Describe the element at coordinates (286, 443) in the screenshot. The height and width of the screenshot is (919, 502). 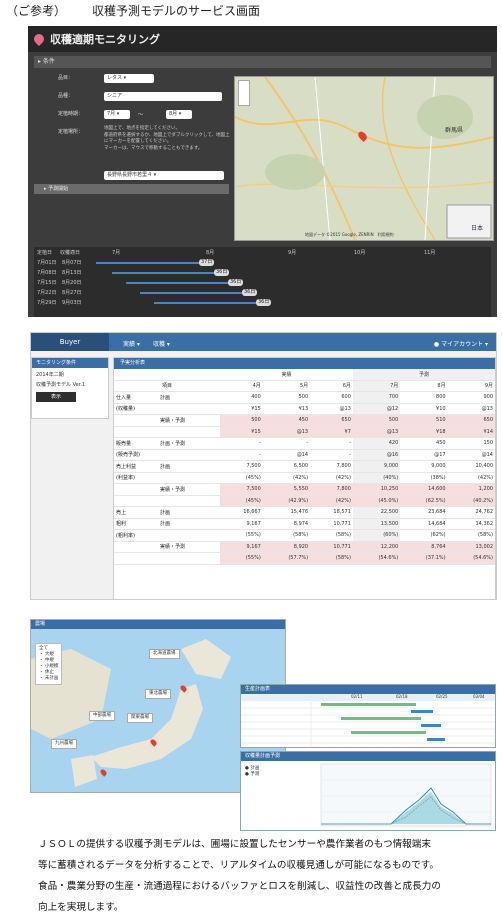
I see `table-cell: -` at that location.